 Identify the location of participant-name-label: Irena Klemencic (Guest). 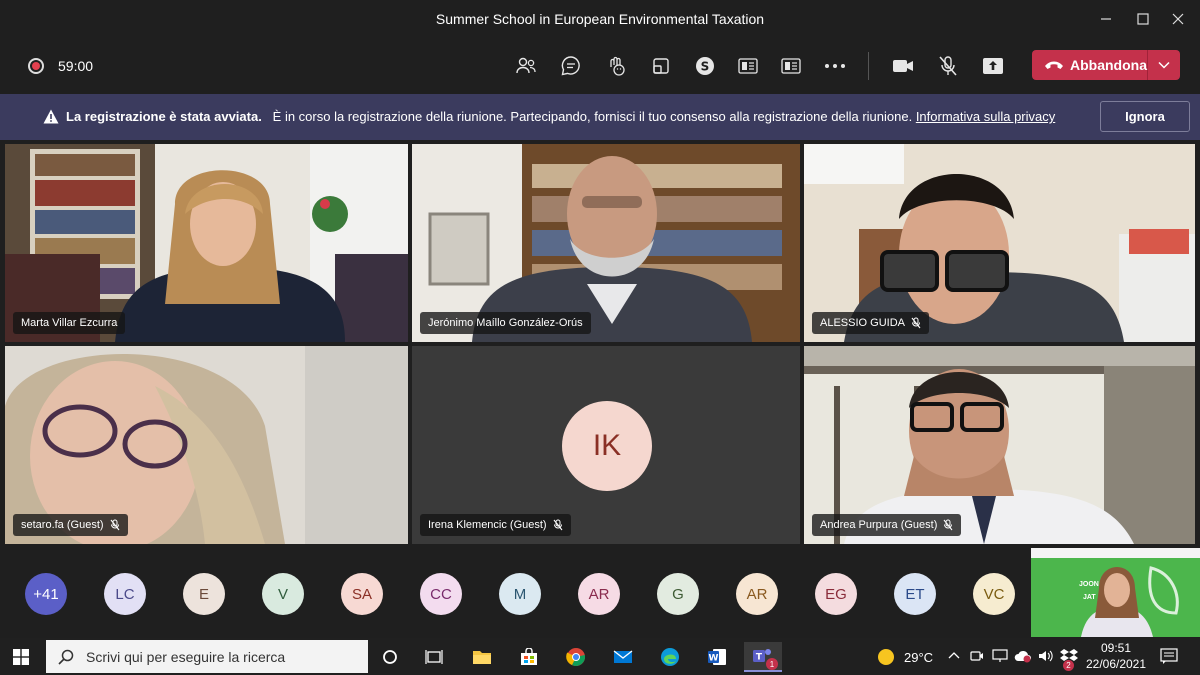
(495, 525).